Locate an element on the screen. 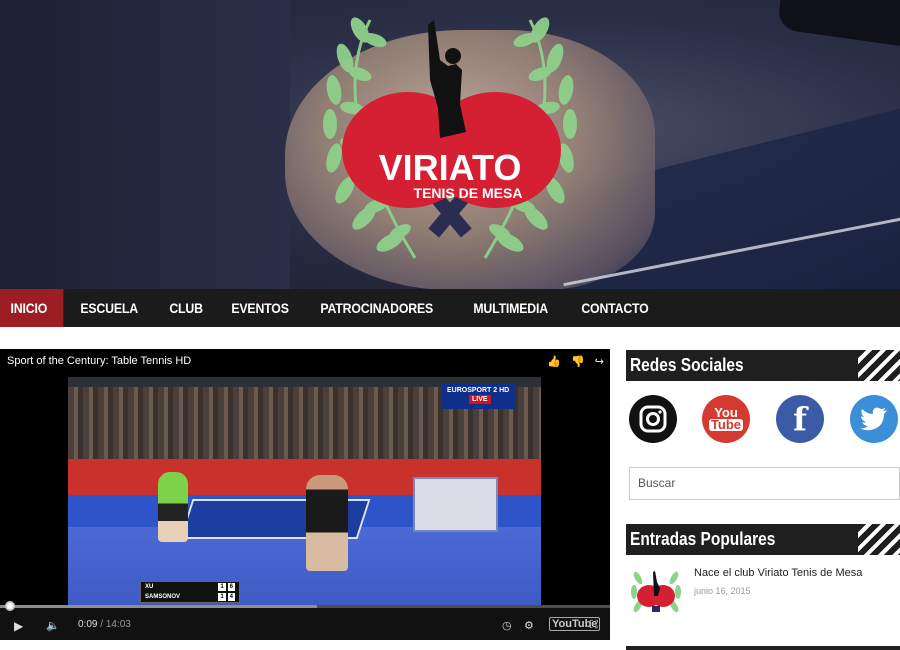 The width and height of the screenshot is (900, 650). youtube-tube: Tube is located at coordinates (726, 424).